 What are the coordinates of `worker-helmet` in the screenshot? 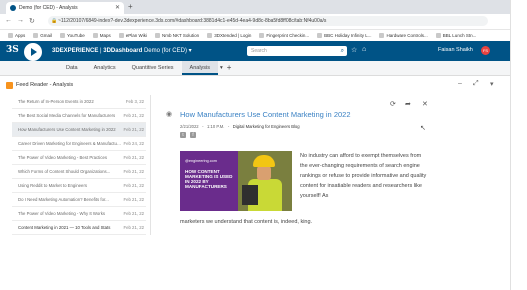 It's located at (264, 161).